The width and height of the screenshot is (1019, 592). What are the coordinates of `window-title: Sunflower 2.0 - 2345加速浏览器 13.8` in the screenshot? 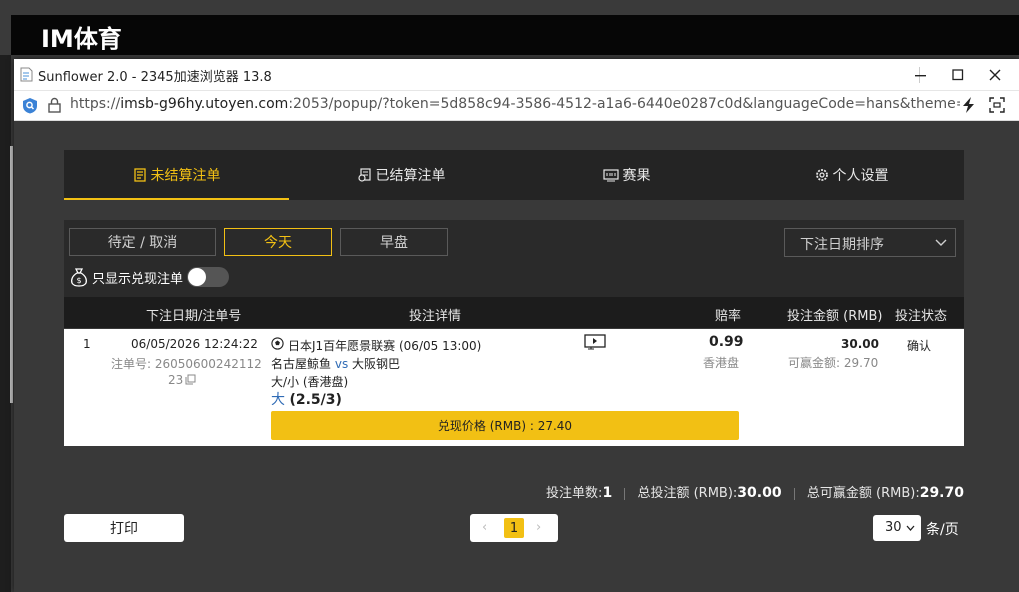 It's located at (155, 77).